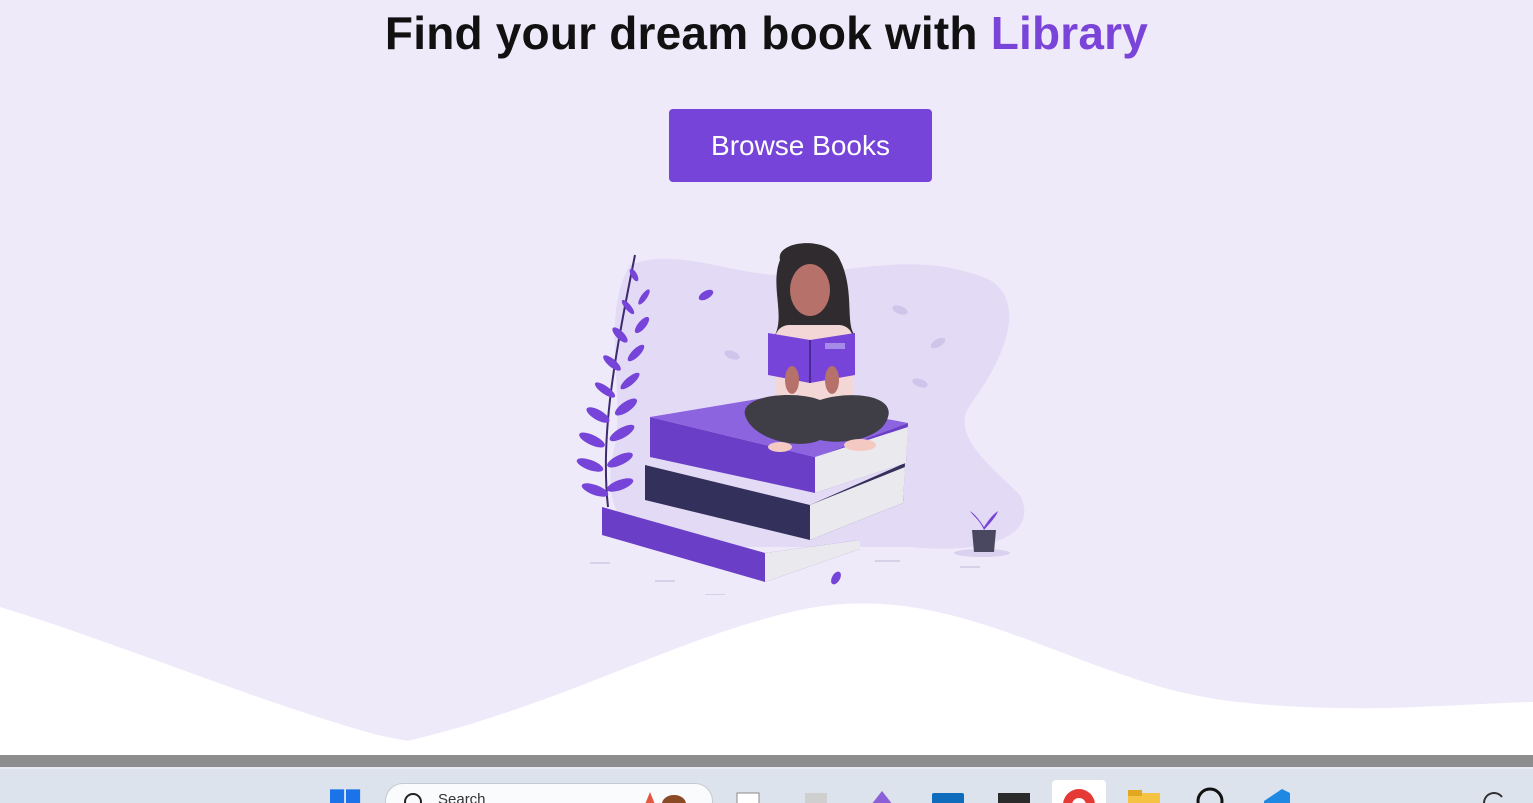  What do you see at coordinates (549, 793) in the screenshot?
I see `taskbar-search-box: Search` at bounding box center [549, 793].